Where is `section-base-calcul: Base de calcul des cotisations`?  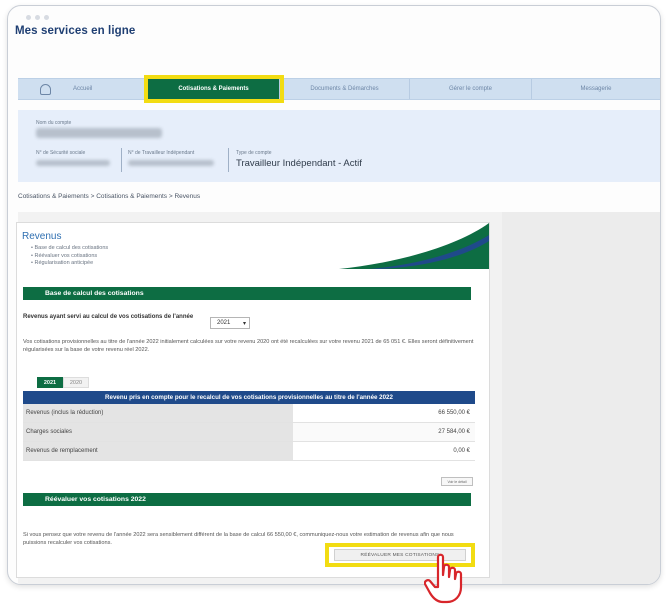 section-base-calcul: Base de calcul des cotisations is located at coordinates (247, 293).